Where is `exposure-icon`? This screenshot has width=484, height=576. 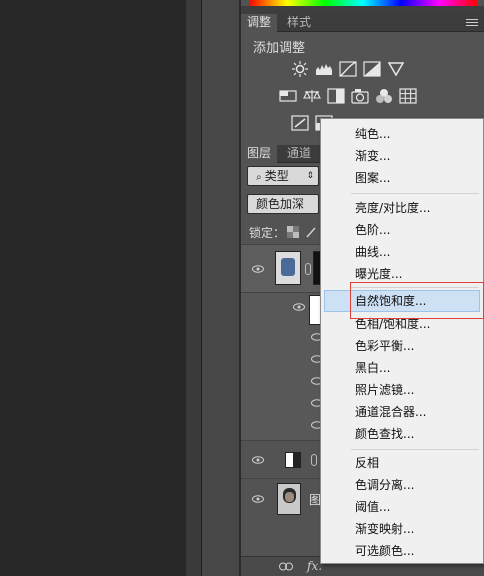
exposure-icon is located at coordinates (372, 69).